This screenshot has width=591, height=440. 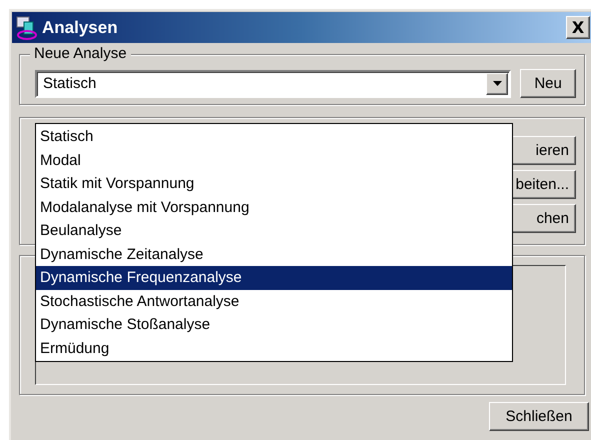 I want to click on caret-icon, so click(x=497, y=83).